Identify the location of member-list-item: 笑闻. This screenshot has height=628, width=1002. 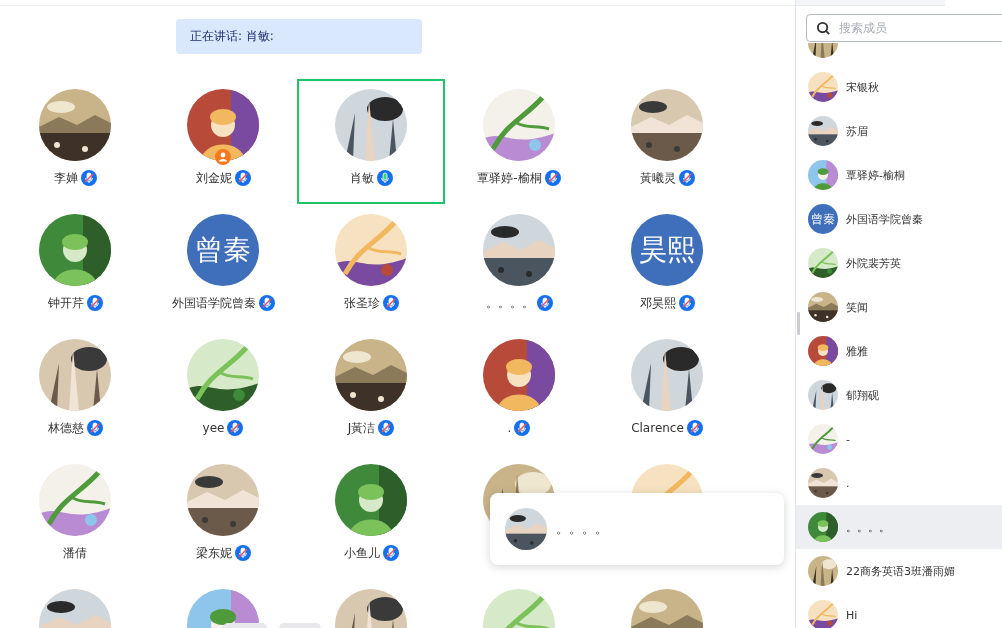
(899, 307).